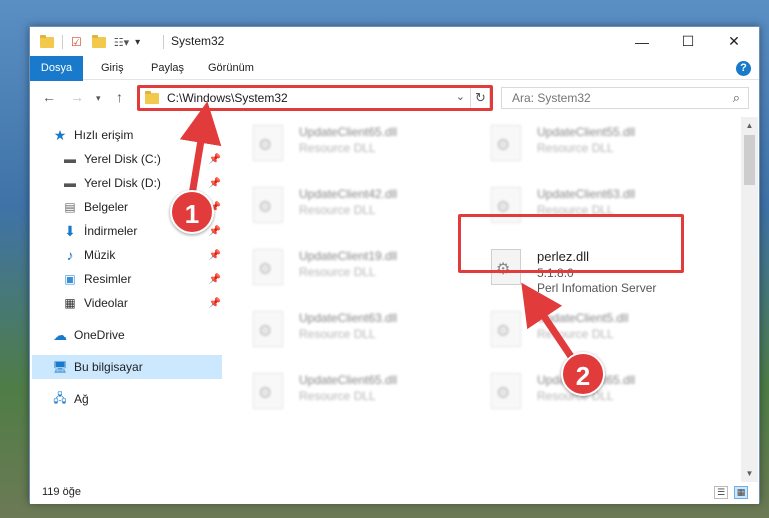  What do you see at coordinates (163, 42) in the screenshot?
I see `title-divider` at bounding box center [163, 42].